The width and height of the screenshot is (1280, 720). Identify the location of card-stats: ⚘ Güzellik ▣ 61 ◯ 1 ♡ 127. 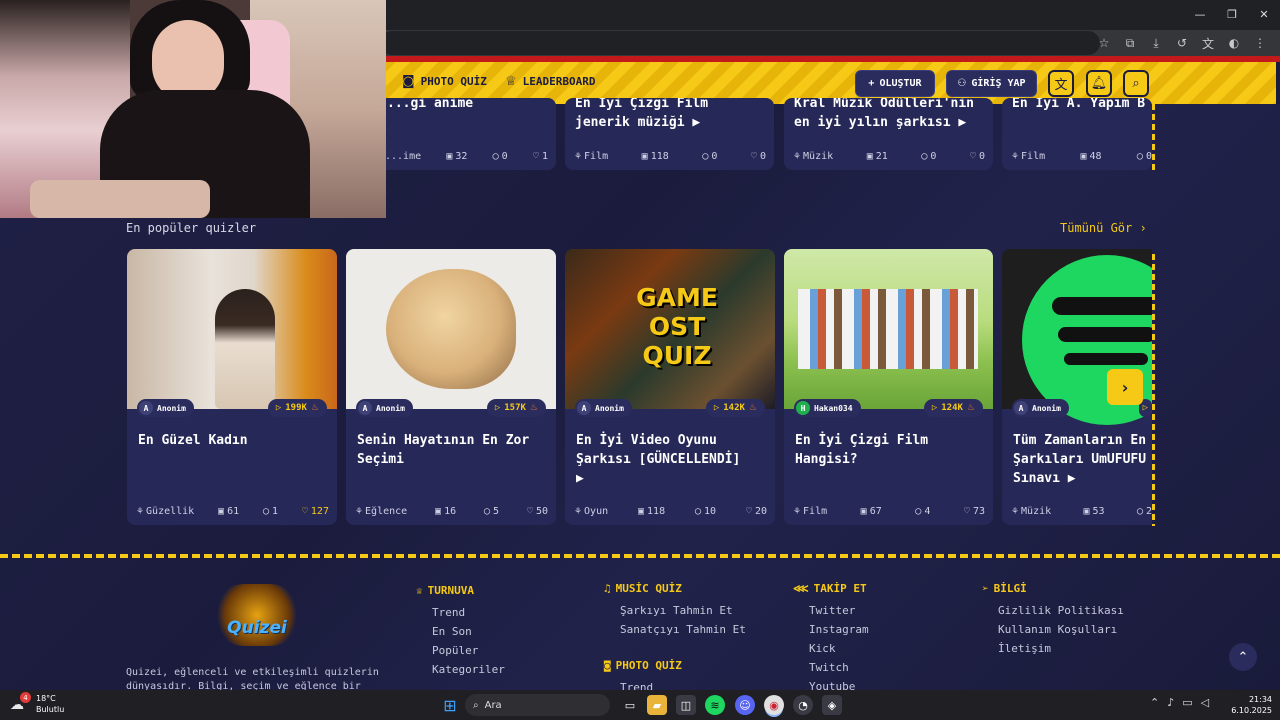
(233, 511).